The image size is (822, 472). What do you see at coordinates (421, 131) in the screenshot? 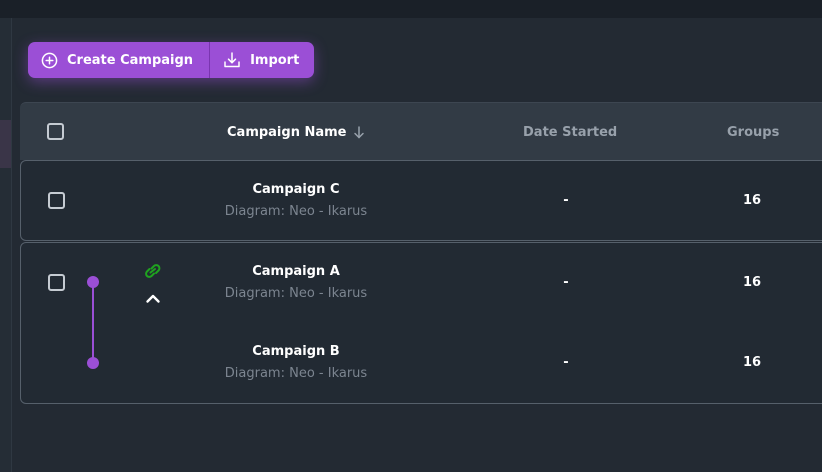
I see `table-header: Campaign Name Date Started Groups` at bounding box center [421, 131].